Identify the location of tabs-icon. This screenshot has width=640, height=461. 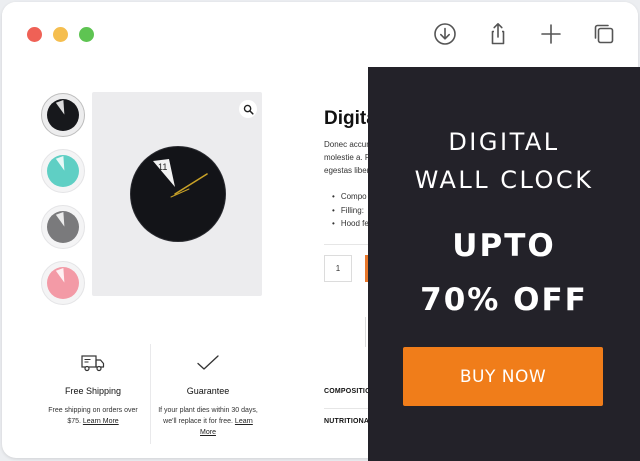
(604, 34).